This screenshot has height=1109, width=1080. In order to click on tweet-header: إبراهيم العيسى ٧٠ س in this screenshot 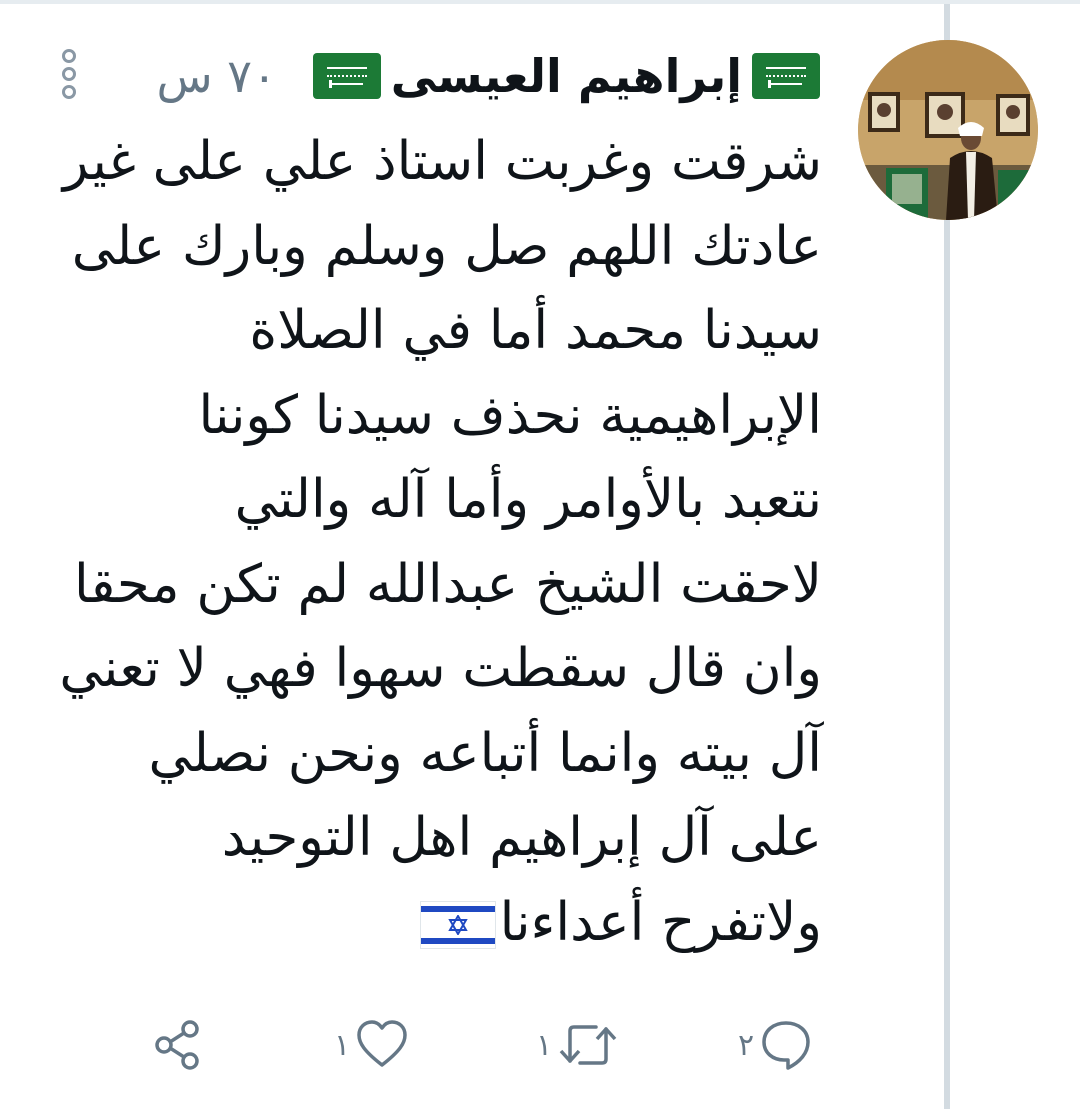, I will do `click(488, 76)`.